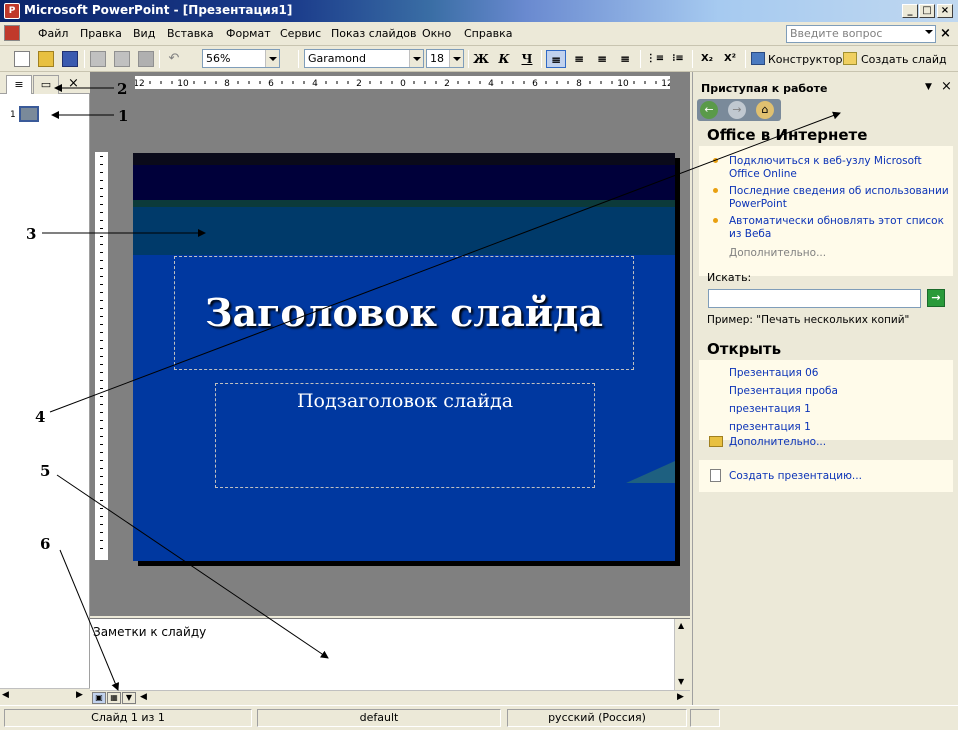 Image resolution: width=958 pixels, height=730 pixels. What do you see at coordinates (556, 59) in the screenshot?
I see `align-left-button: ≡` at bounding box center [556, 59].